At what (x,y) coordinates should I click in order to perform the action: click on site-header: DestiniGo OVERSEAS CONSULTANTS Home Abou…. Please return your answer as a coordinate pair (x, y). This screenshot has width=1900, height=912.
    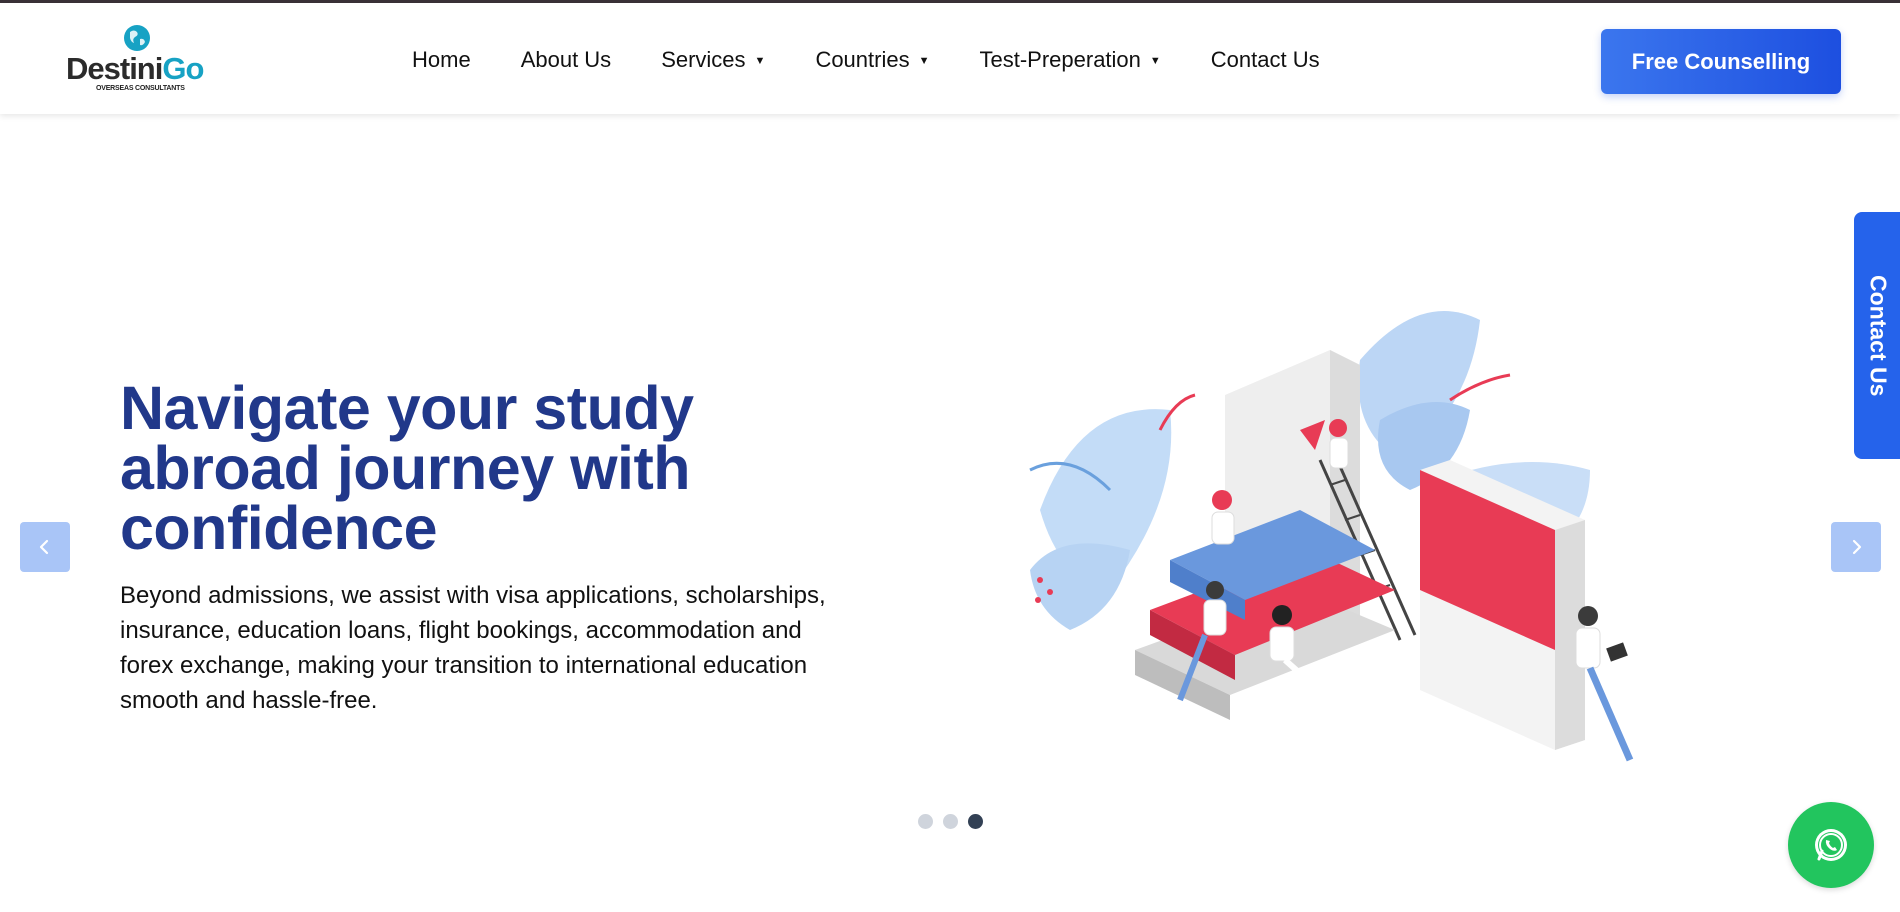
    Looking at the image, I should click on (950, 58).